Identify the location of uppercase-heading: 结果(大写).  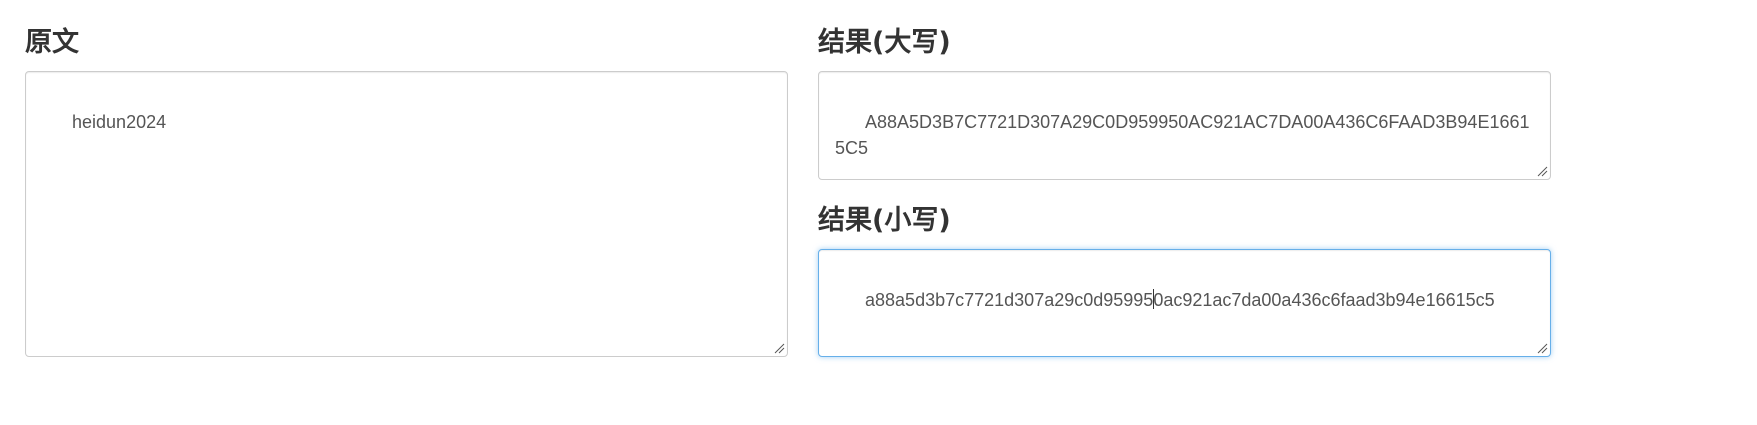
(884, 42).